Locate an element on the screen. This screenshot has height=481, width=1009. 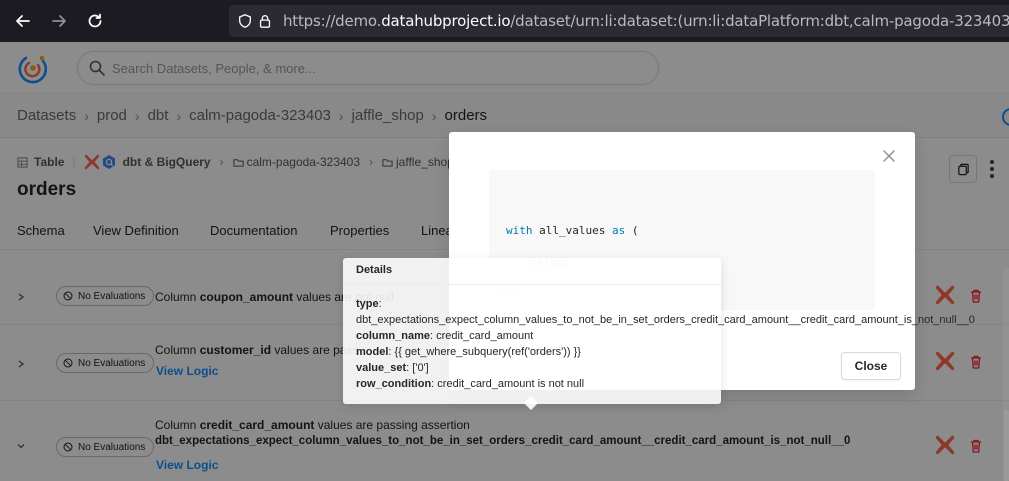
detail-type-key: type: is located at coordinates (369, 304).